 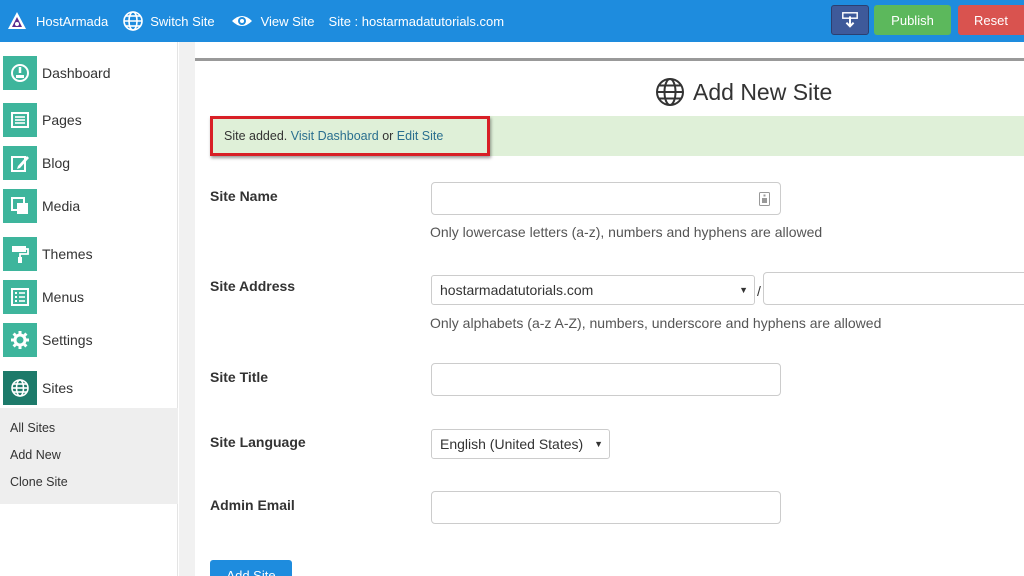 I want to click on site-name-label: Site Name, so click(x=244, y=196).